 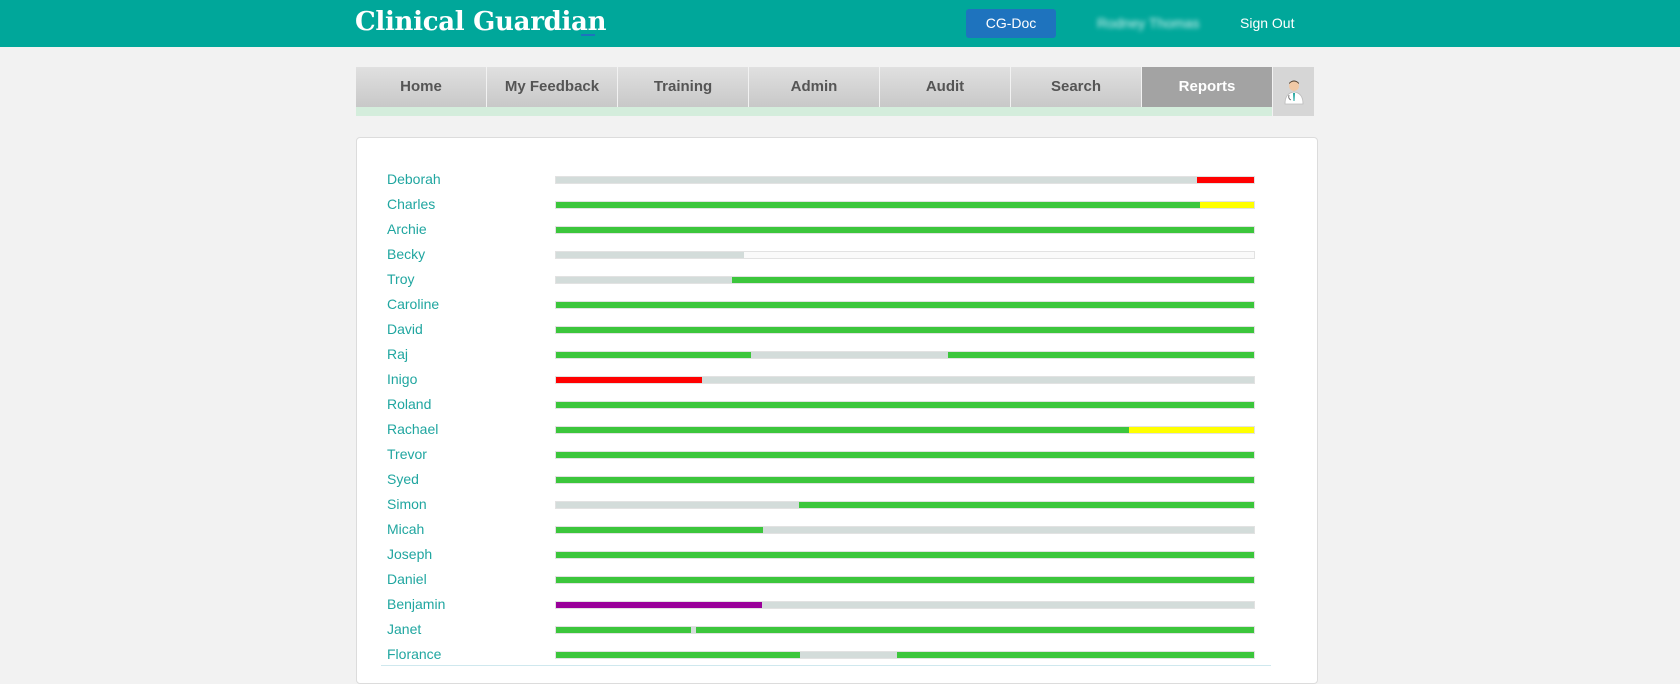 I want to click on report-row: David, so click(x=837, y=333).